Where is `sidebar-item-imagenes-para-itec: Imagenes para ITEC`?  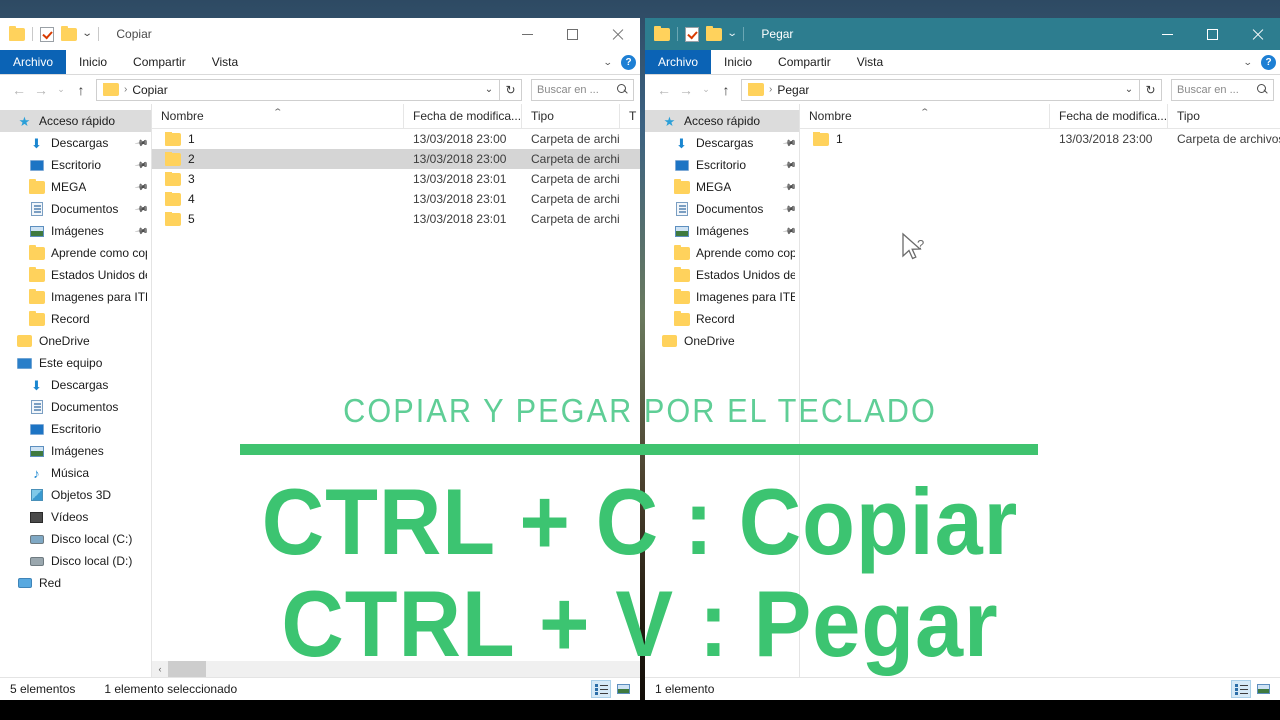 sidebar-item-imagenes-para-itec: Imagenes para ITEC is located at coordinates (75, 297).